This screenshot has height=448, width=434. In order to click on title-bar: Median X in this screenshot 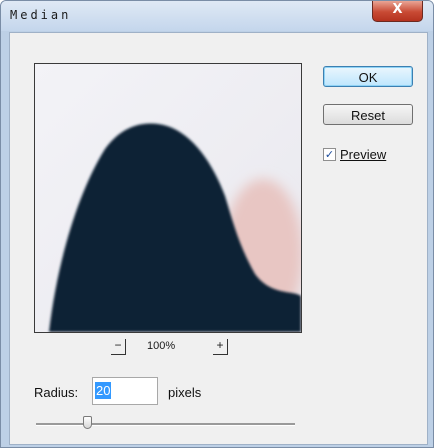, I will do `click(217, 16)`.